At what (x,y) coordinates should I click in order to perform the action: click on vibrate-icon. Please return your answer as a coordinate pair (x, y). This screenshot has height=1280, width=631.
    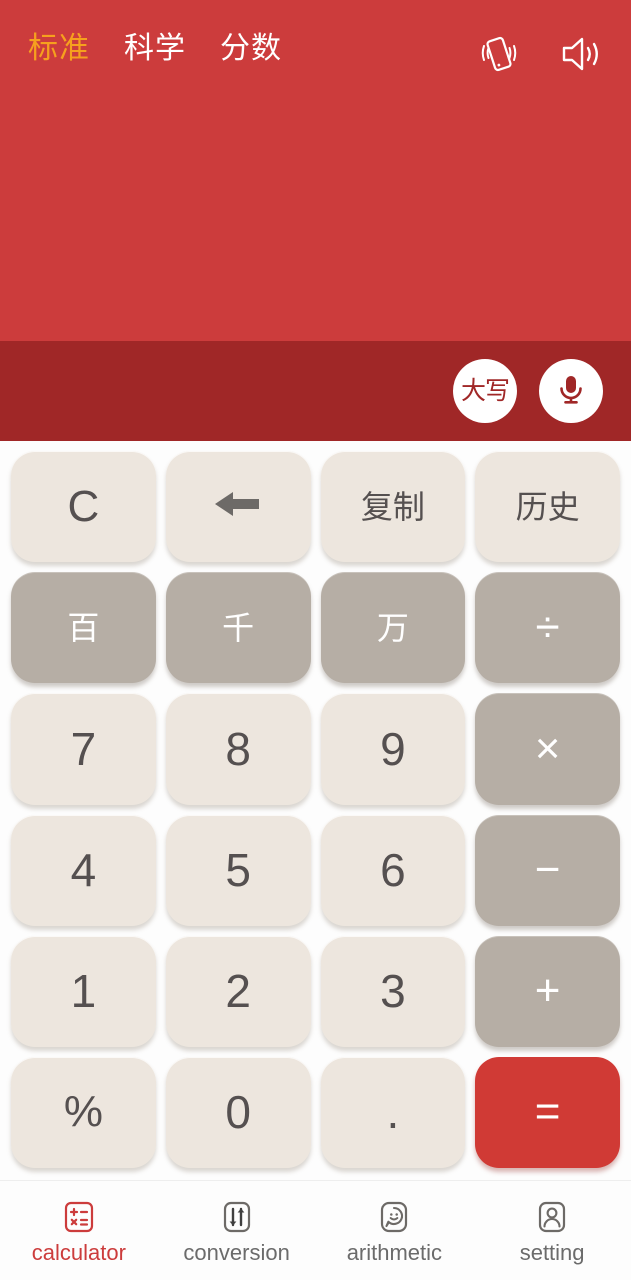
    Looking at the image, I should click on (499, 54).